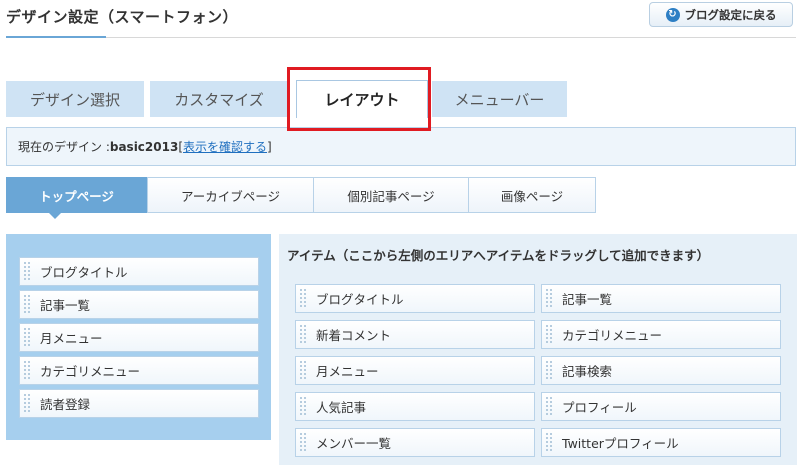  What do you see at coordinates (55, 216) in the screenshot?
I see `active-subtab-pointer` at bounding box center [55, 216].